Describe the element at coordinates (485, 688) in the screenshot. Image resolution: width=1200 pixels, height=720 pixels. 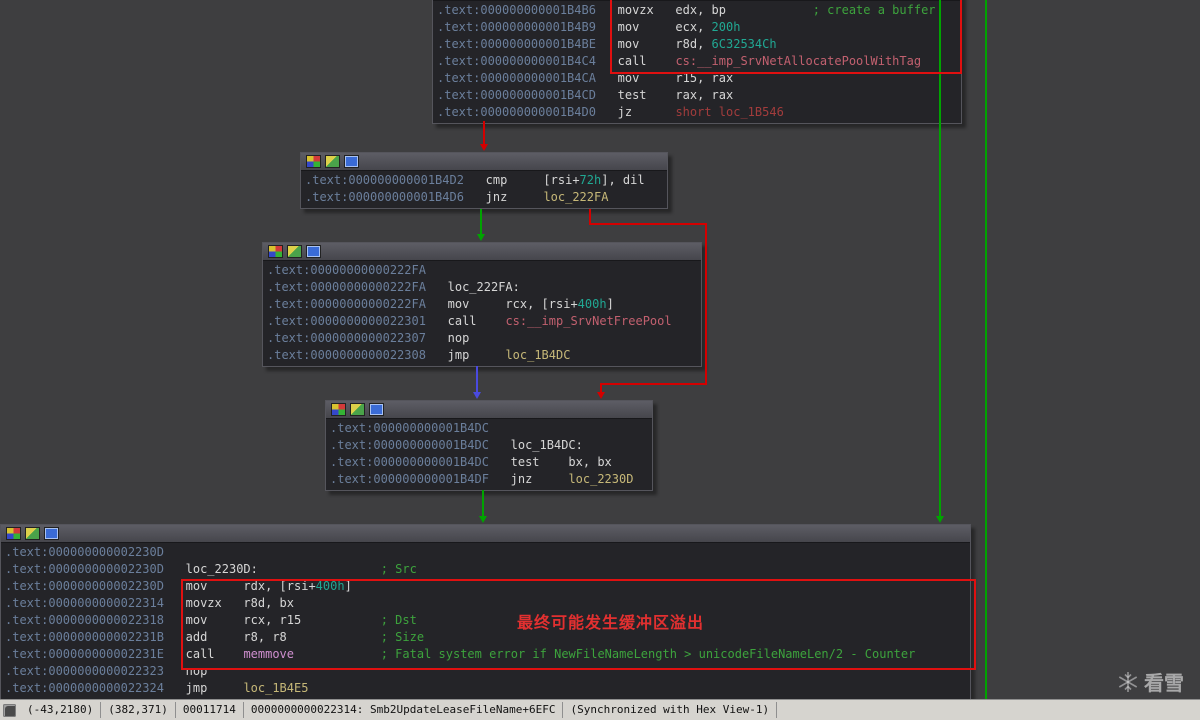
I see `asm-line: .text:0000000000022324 jmp loc_1B4E5` at that location.